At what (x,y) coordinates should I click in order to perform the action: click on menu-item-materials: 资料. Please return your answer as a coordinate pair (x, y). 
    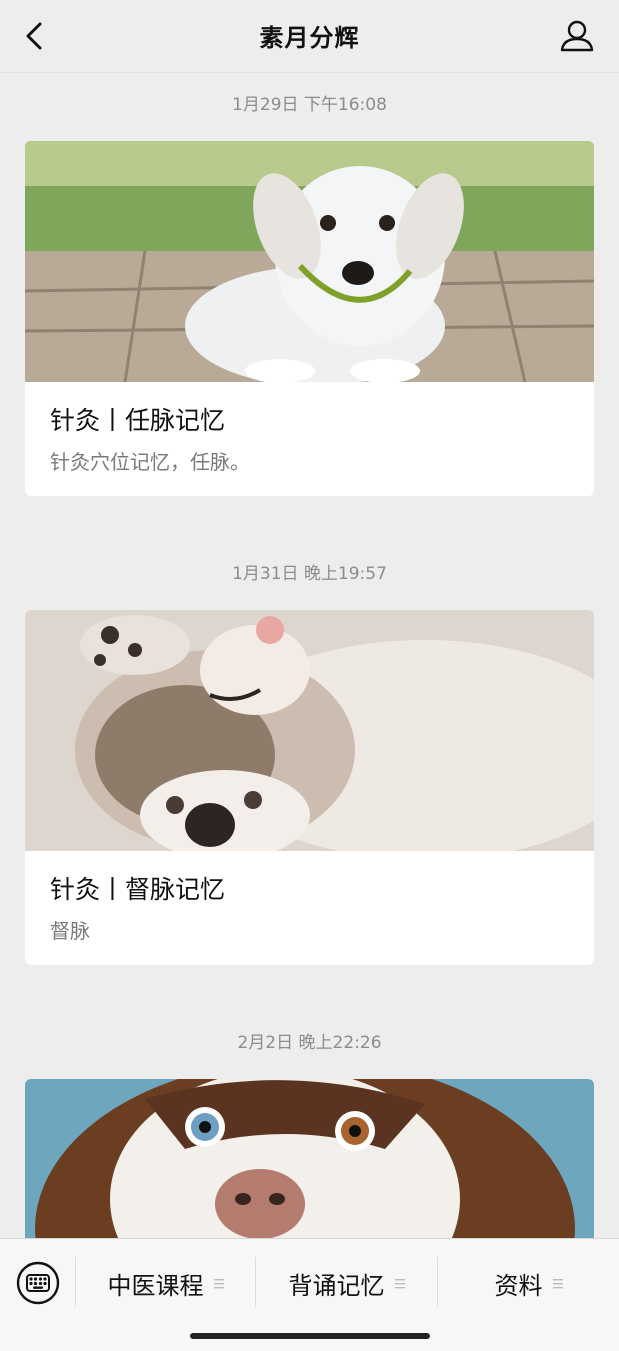
    Looking at the image, I should click on (528, 1283).